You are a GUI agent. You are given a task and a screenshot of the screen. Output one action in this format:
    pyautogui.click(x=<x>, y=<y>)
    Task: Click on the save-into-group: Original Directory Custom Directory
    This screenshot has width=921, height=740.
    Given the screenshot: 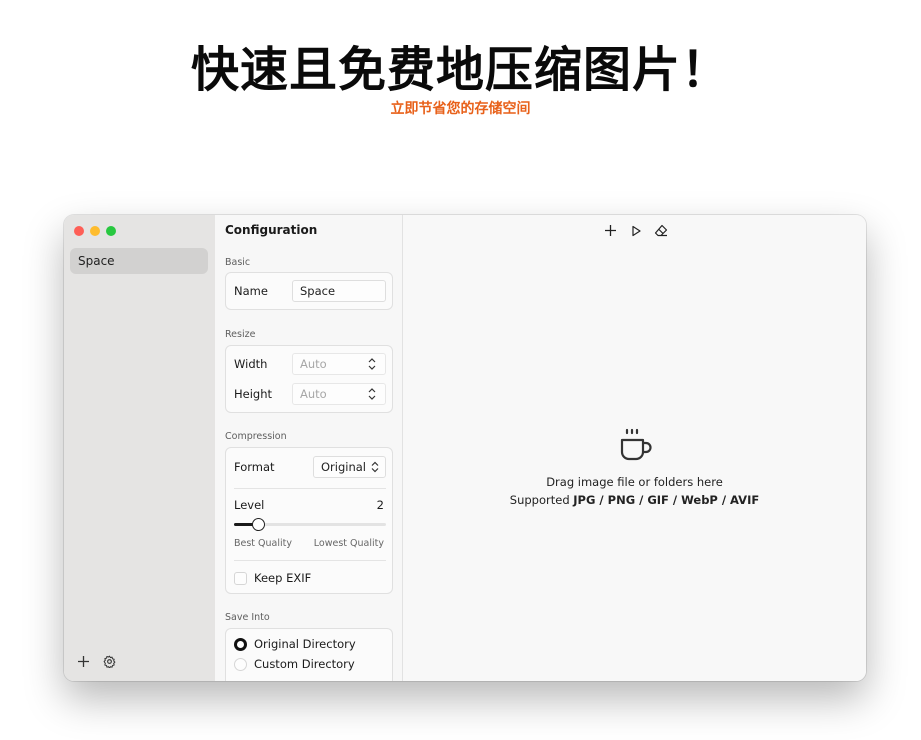 What is the action you would take?
    pyautogui.click(x=309, y=654)
    